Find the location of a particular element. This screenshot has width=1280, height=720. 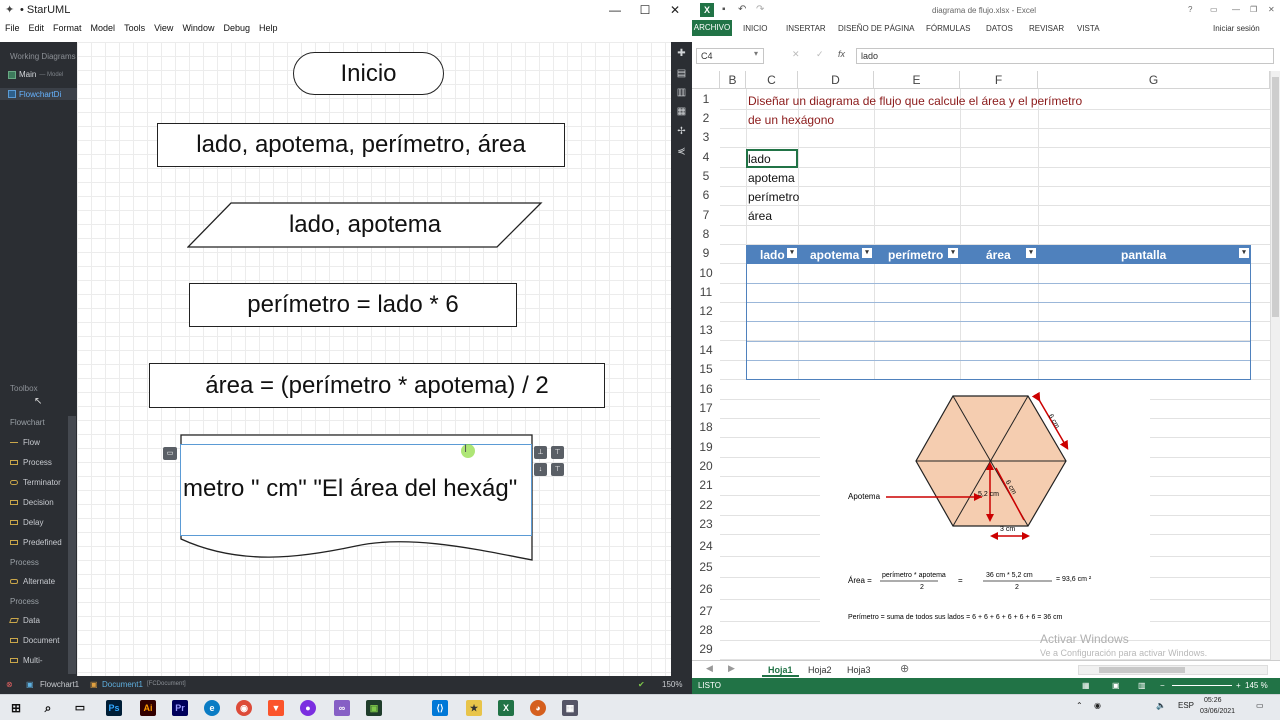

row-header: 1 is located at coordinates (706, 99).